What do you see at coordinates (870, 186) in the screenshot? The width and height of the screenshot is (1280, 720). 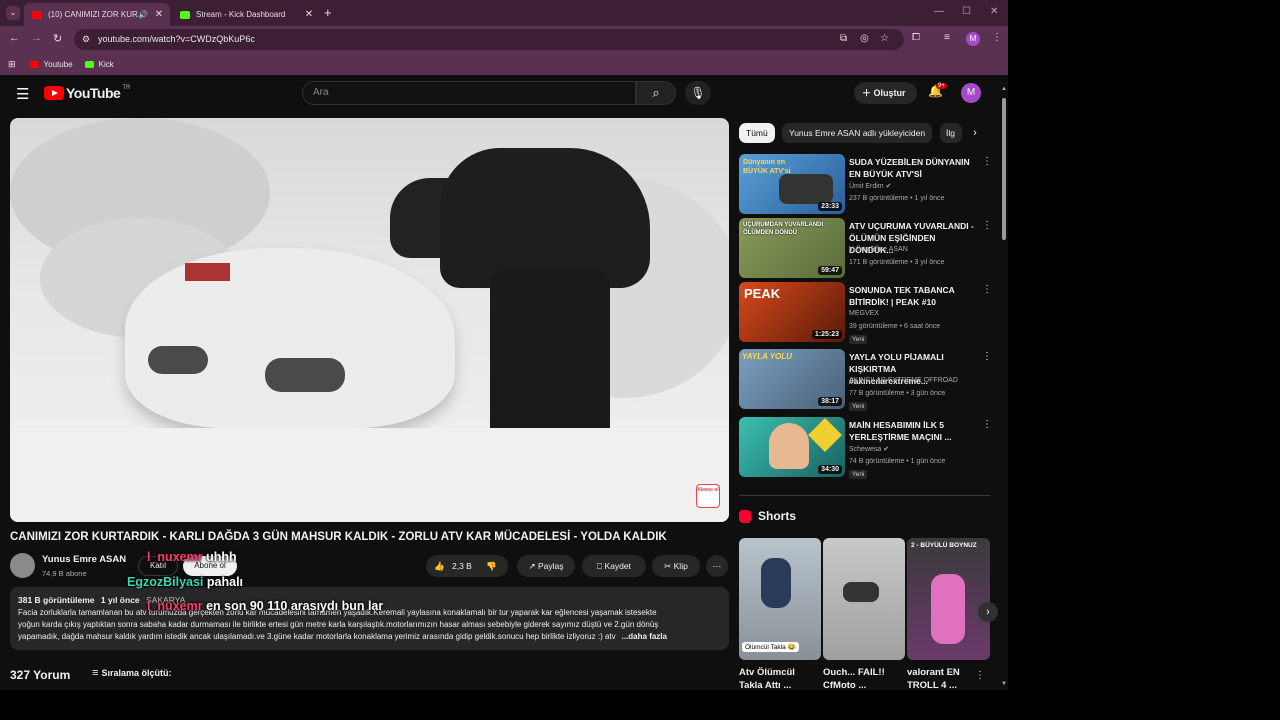 I see `channel-name: Ümit Erdim ✔` at bounding box center [870, 186].